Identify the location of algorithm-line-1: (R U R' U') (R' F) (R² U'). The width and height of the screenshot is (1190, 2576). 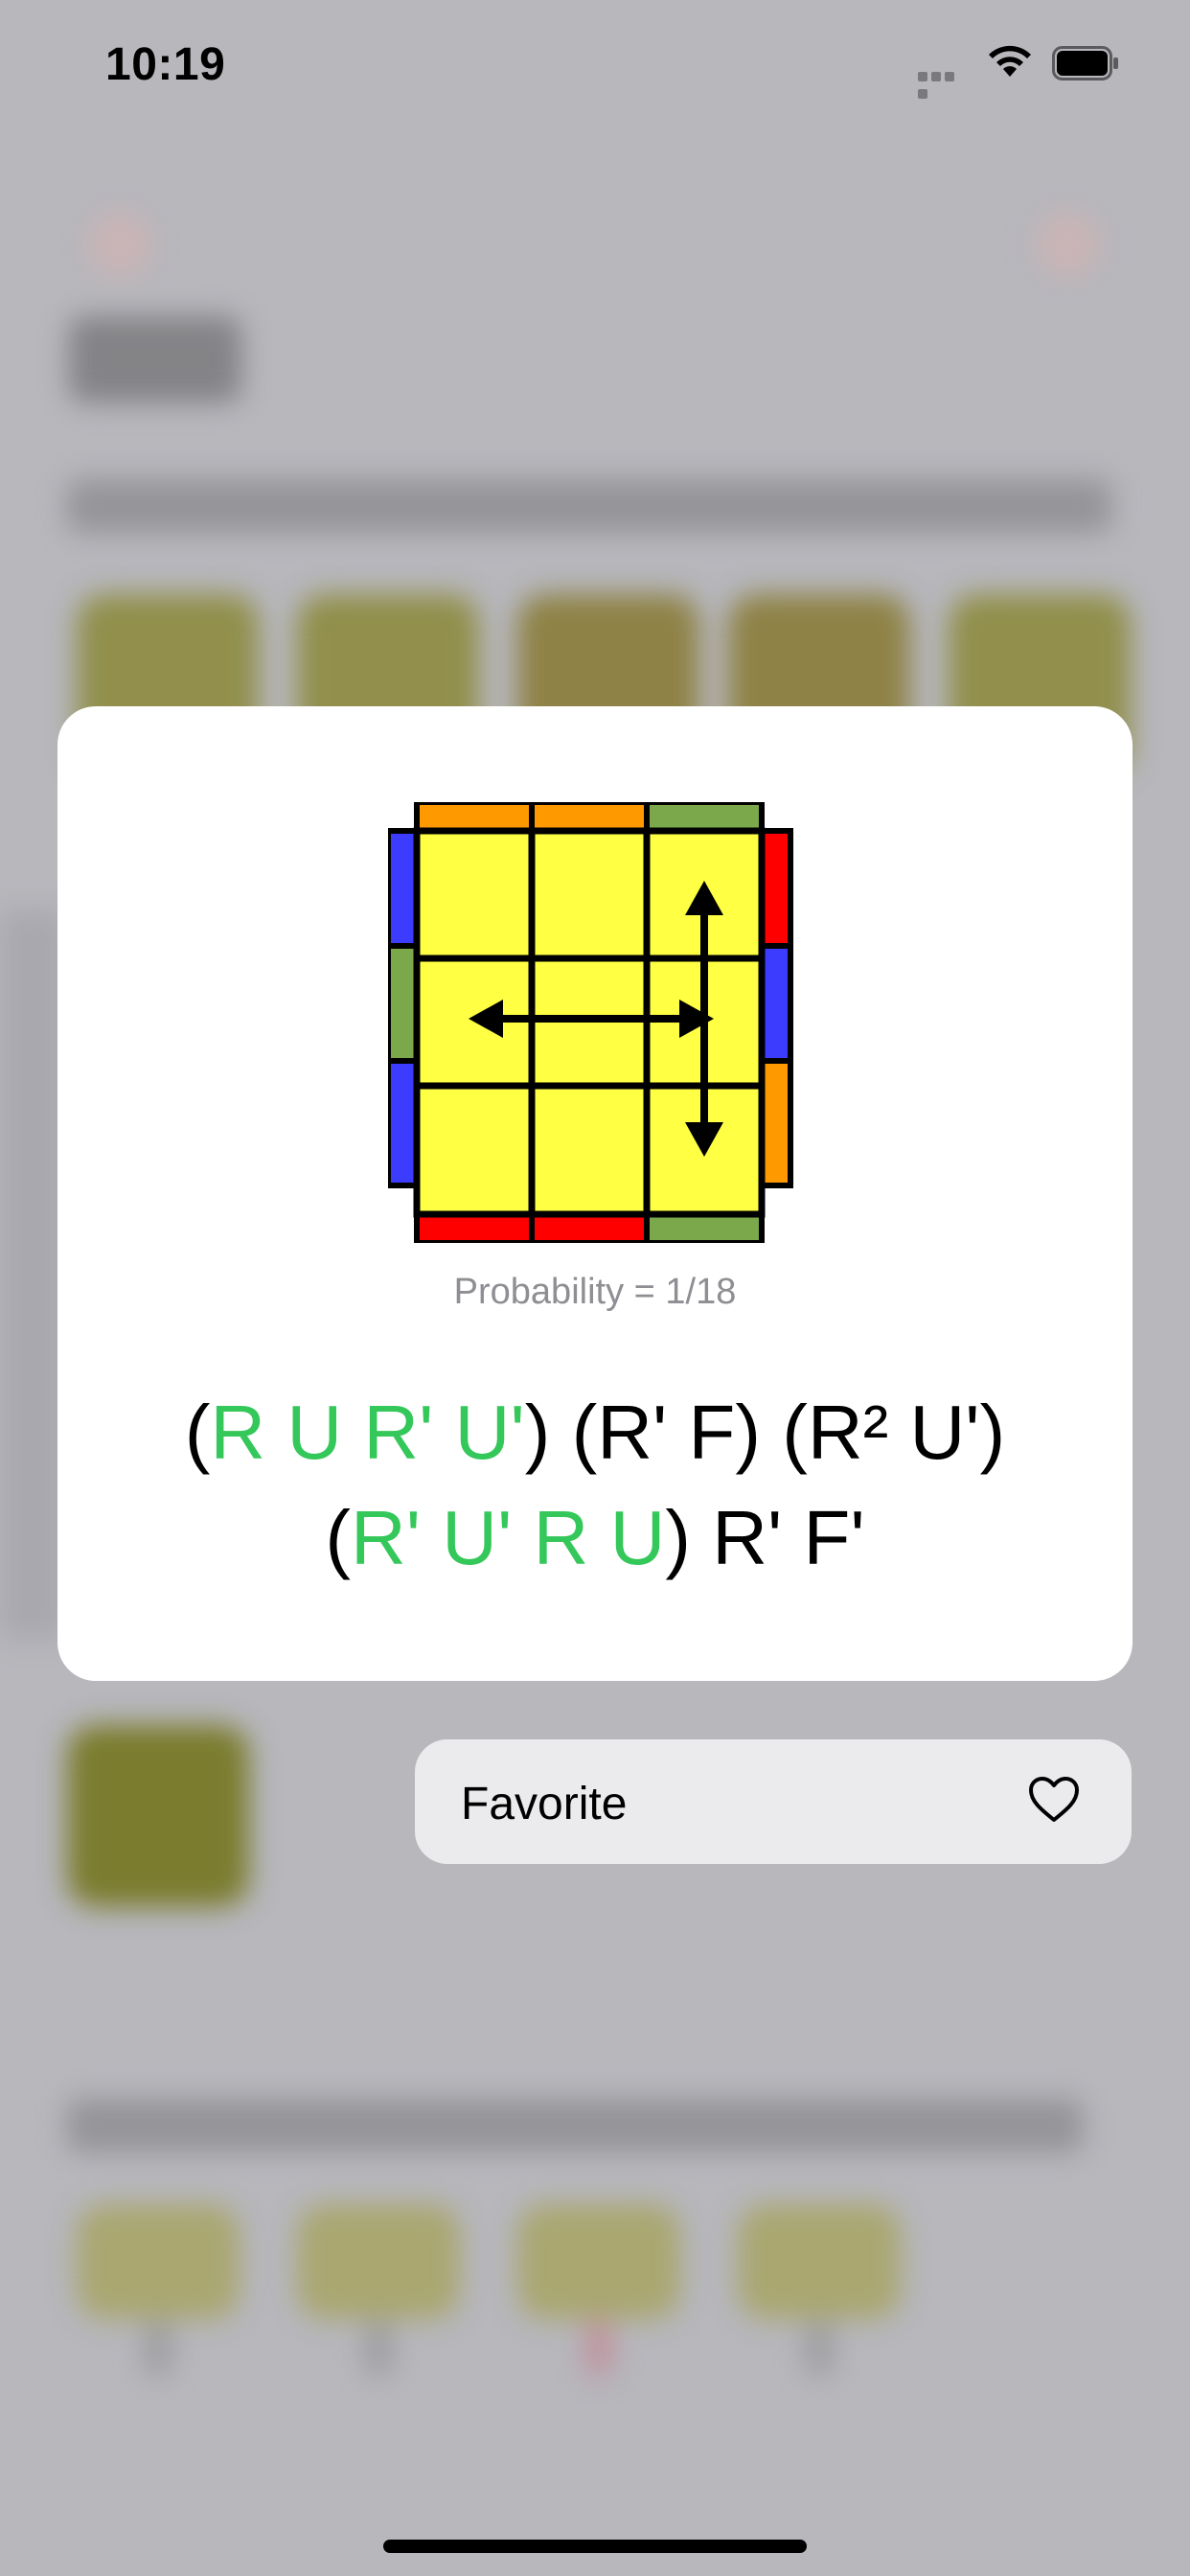
(595, 1433).